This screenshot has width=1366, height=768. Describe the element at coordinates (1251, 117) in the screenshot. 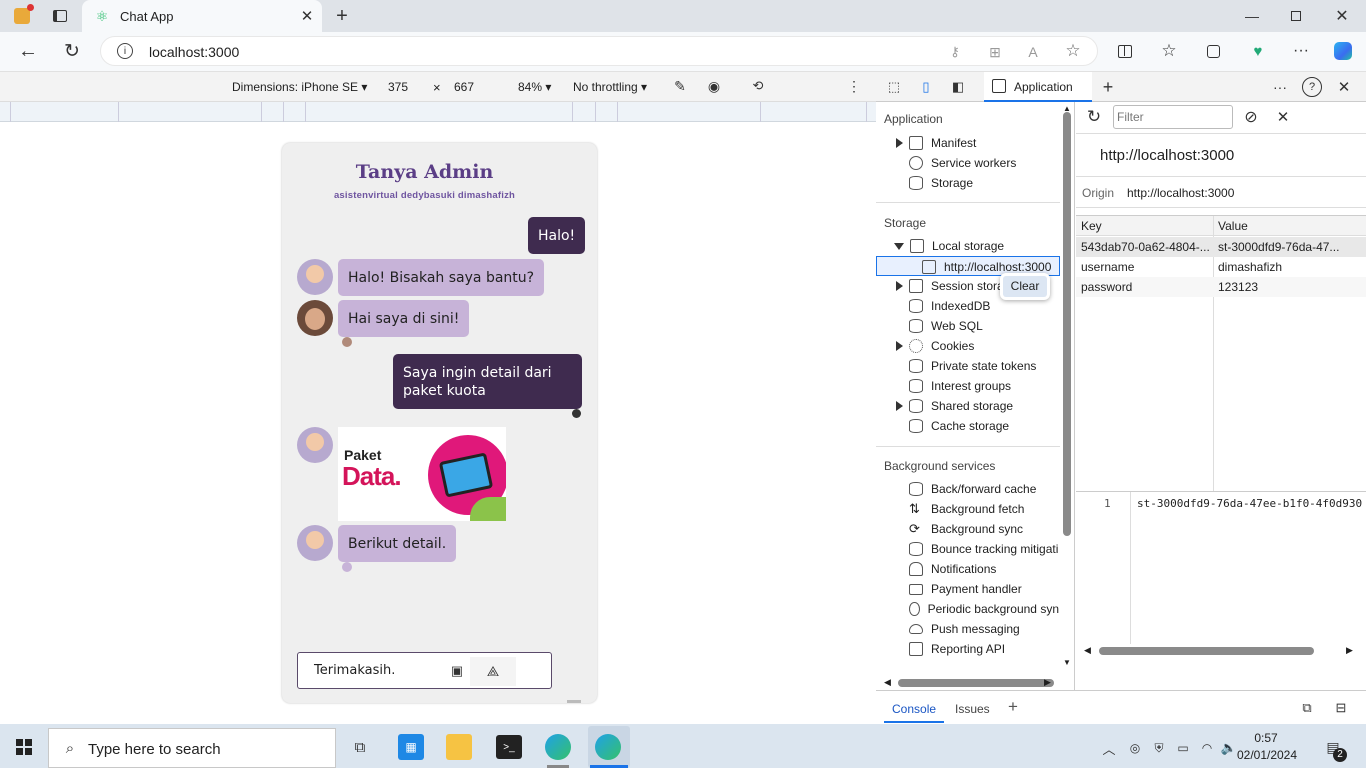

I see `clear-all-icon: ⊘` at that location.